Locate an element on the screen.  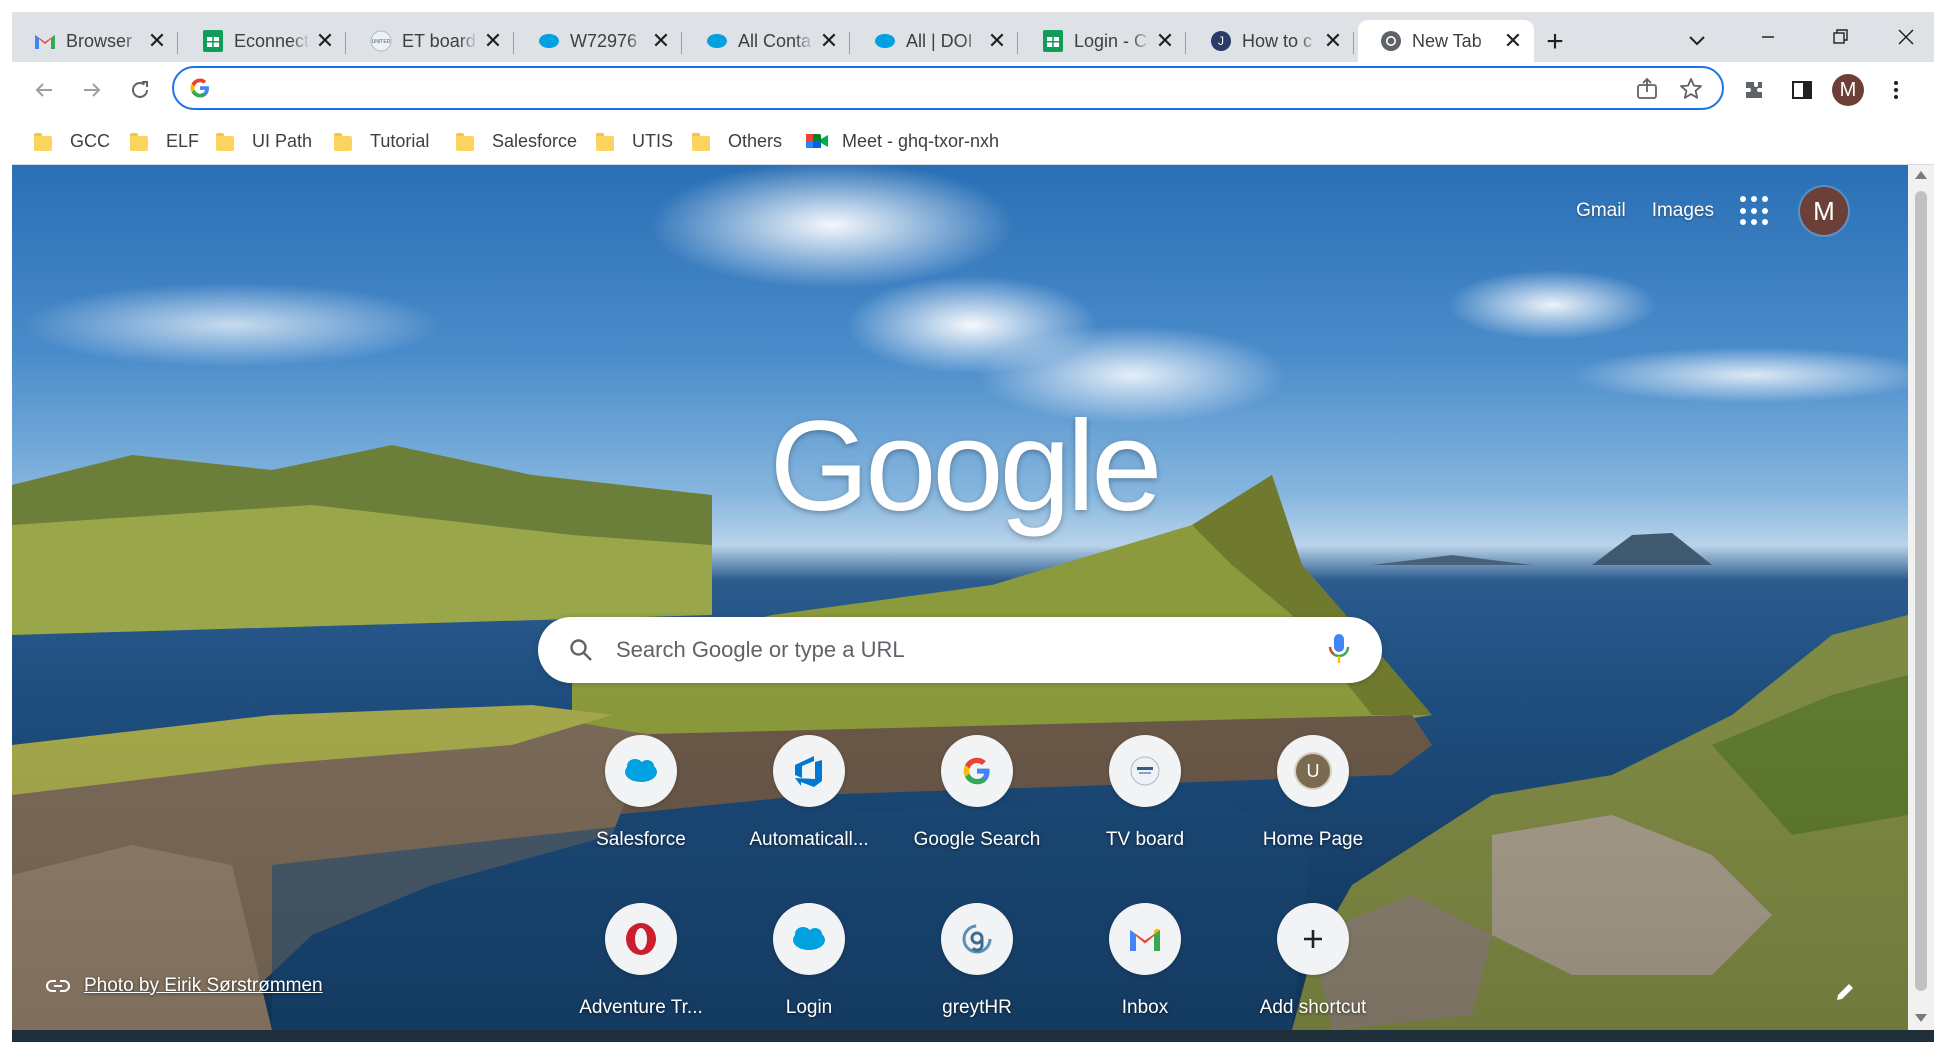
tab-login: Login - C ✕ is located at coordinates (1103, 41).